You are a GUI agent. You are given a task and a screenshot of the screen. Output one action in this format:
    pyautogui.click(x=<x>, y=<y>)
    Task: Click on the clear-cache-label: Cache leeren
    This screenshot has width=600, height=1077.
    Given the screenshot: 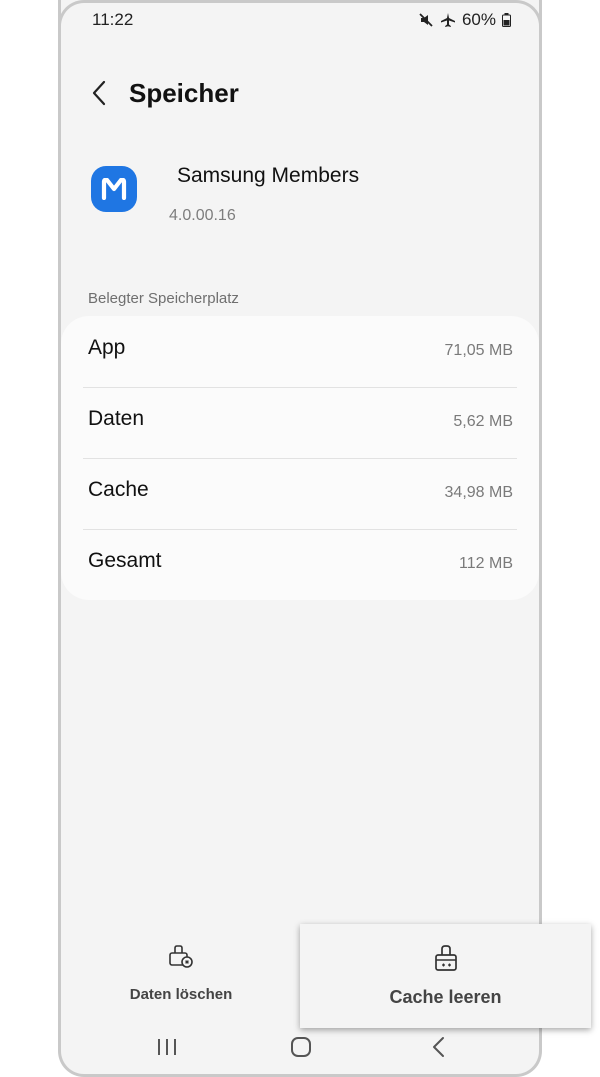 What is the action you would take?
    pyautogui.click(x=445, y=997)
    